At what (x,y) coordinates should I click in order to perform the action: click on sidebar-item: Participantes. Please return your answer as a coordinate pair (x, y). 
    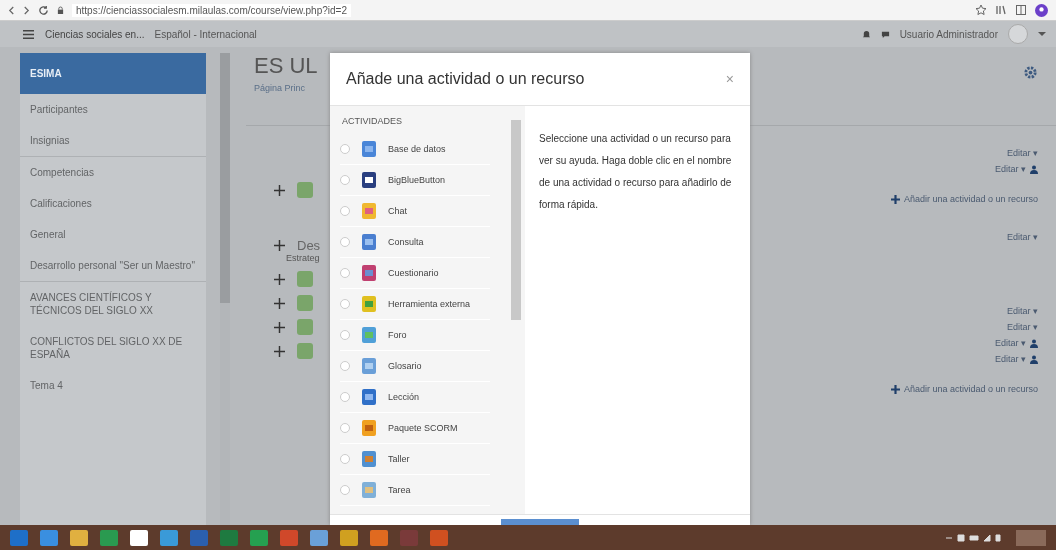
    Looking at the image, I should click on (113, 109).